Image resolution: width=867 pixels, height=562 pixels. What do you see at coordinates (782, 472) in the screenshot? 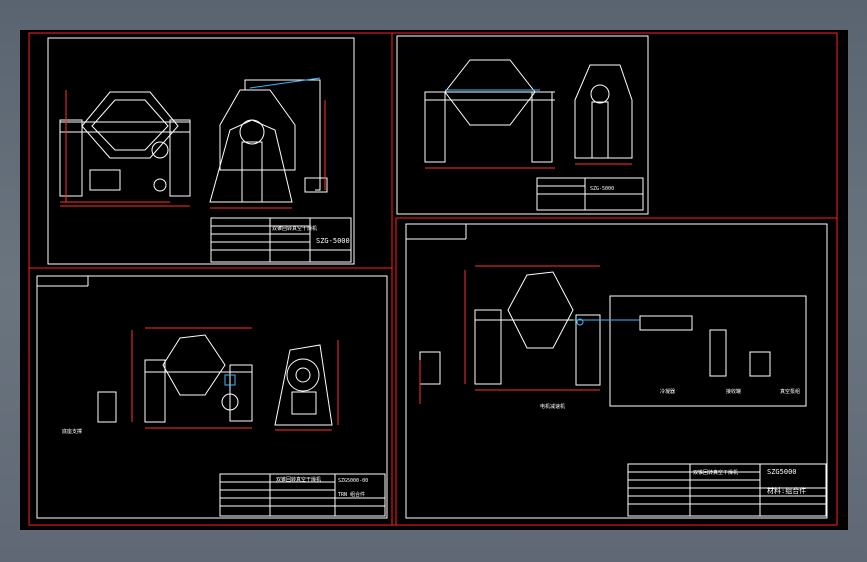
I see `sheet-4-code: SZG5000` at bounding box center [782, 472].